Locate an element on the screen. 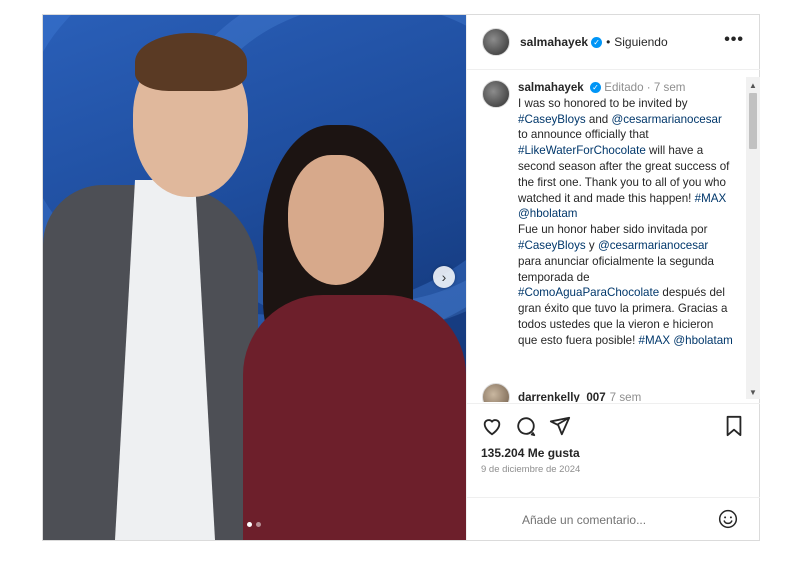  add-comment-bar is located at coordinates (613, 519).